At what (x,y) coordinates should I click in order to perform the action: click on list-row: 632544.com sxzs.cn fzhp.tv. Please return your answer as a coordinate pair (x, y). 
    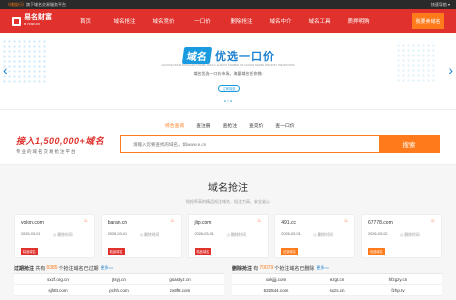
    Looking at the image, I should click on (337, 290).